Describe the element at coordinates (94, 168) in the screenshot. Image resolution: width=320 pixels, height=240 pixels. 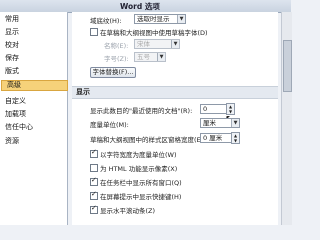
I see `html-pixels-checkbox` at that location.